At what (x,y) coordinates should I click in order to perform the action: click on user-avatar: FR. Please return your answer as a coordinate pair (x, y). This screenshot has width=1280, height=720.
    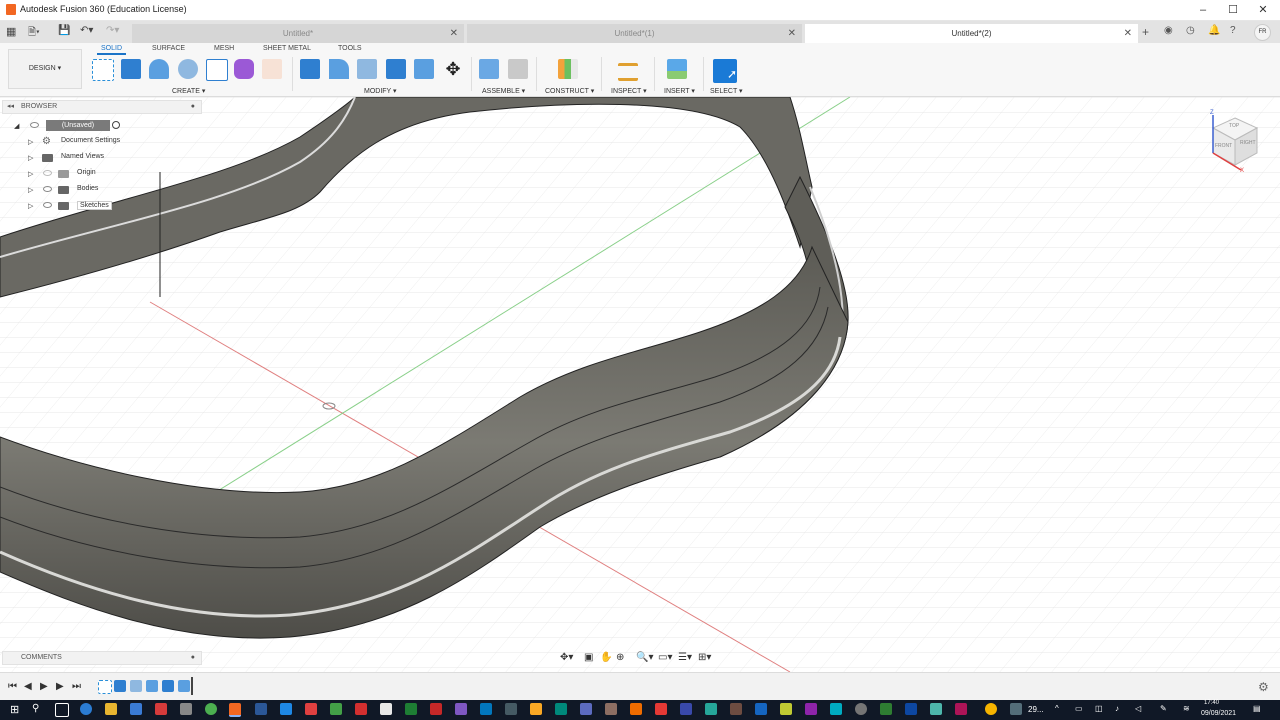
    Looking at the image, I should click on (1262, 32).